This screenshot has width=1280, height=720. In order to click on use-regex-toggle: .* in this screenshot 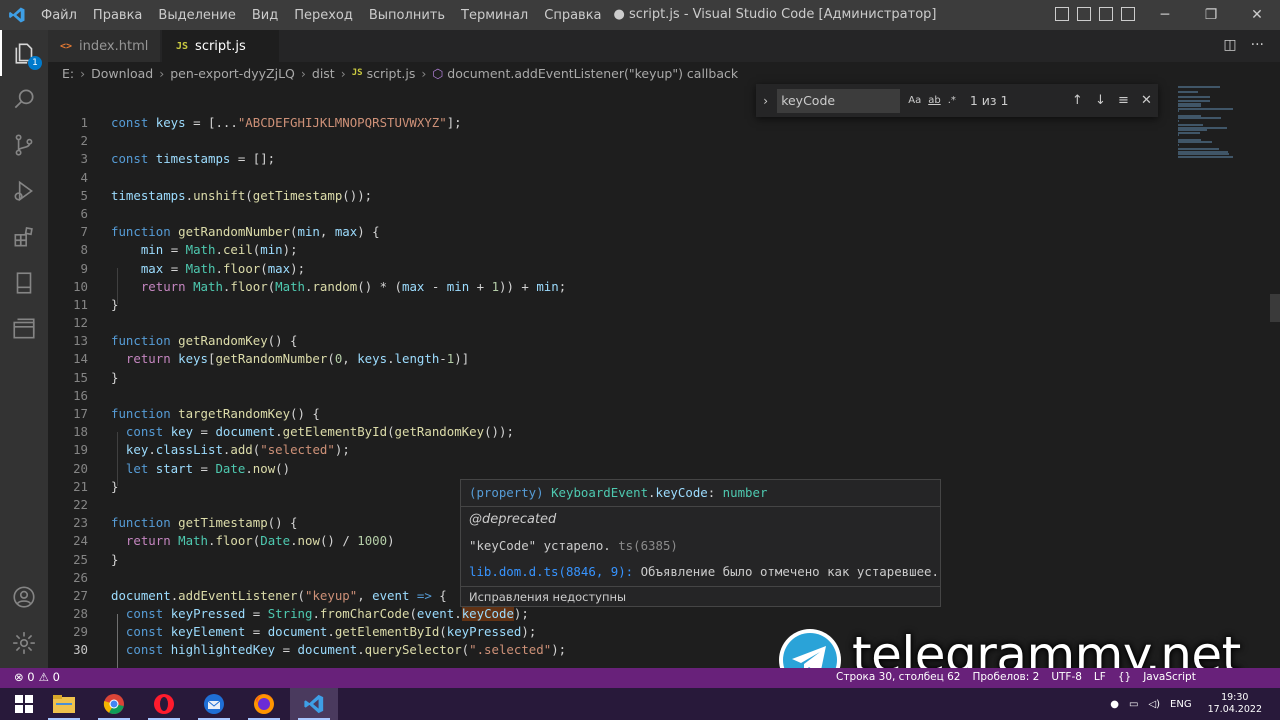, I will do `click(952, 100)`.